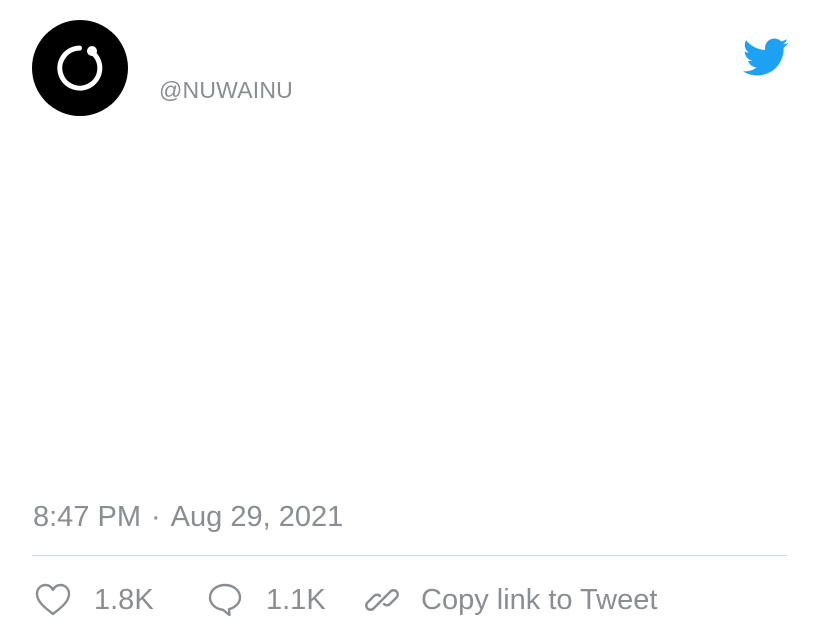 This screenshot has height=641, width=817. Describe the element at coordinates (539, 600) in the screenshot. I see `copy-link-label: Copy link to Tweet` at that location.